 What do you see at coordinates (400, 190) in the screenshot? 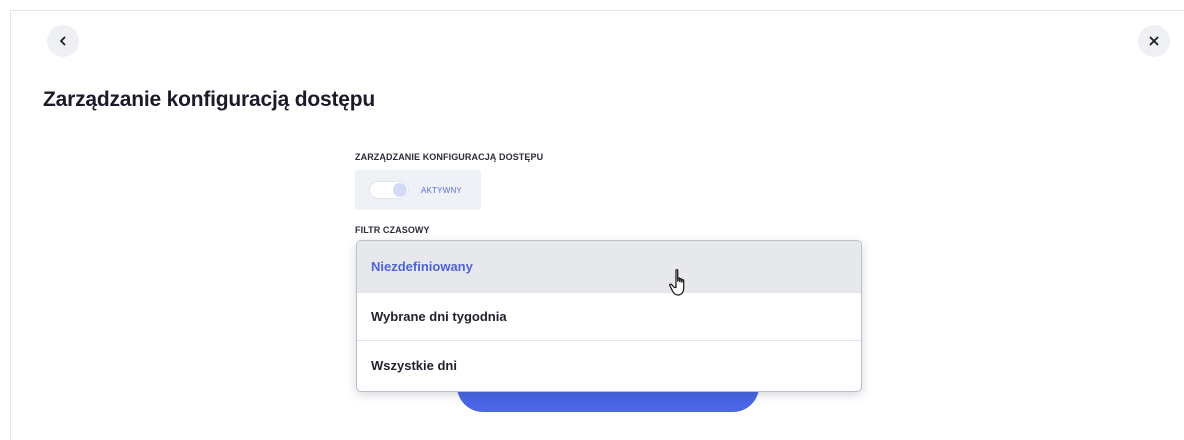
I see `toggle-knob` at bounding box center [400, 190].